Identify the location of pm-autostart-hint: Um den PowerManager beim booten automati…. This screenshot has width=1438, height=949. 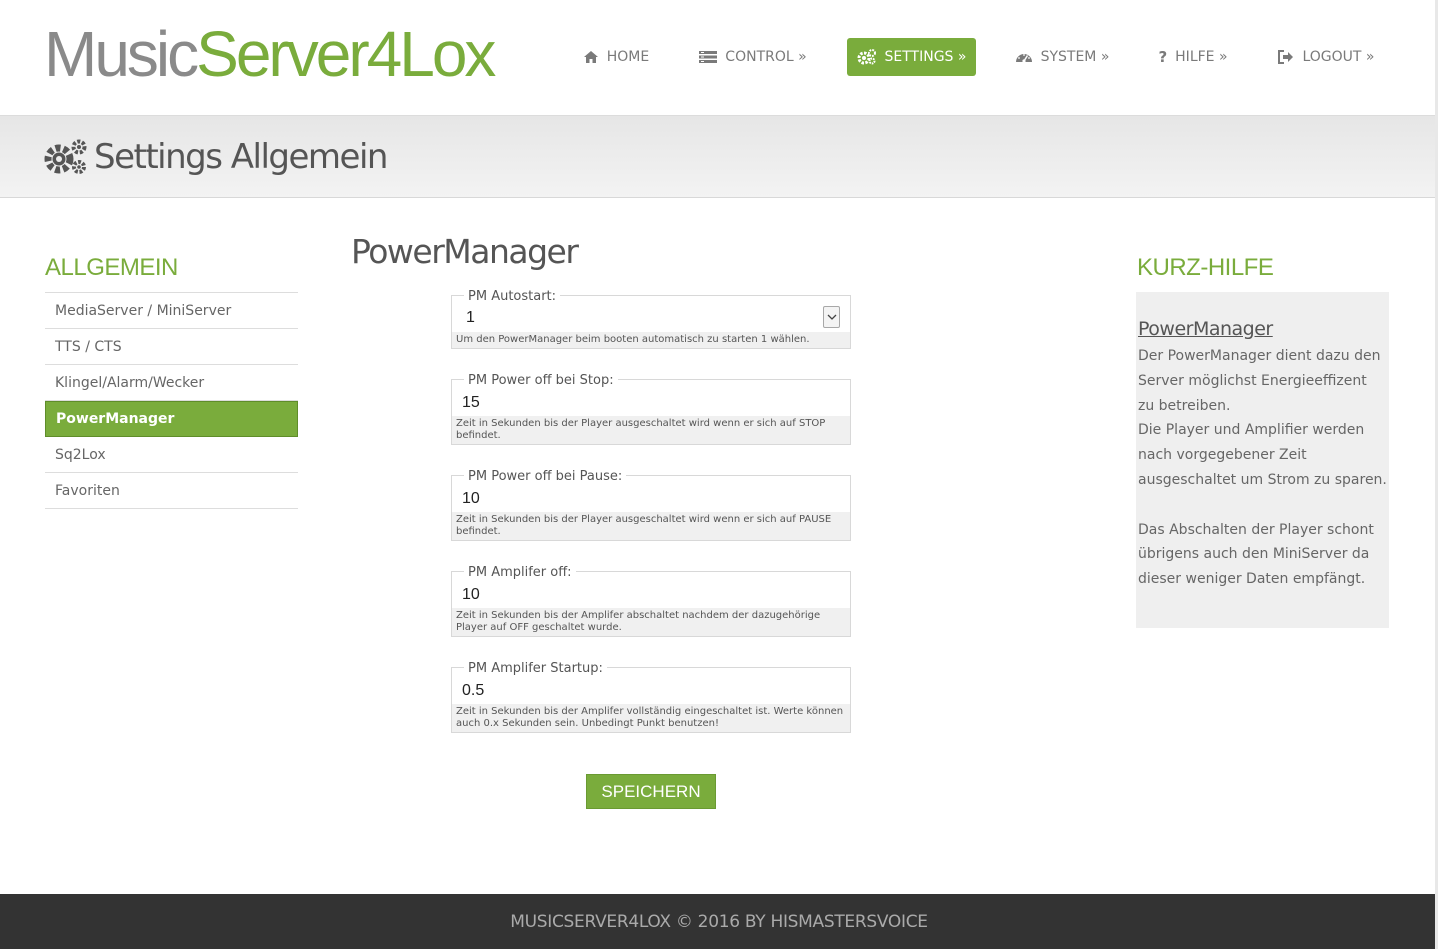
(651, 340).